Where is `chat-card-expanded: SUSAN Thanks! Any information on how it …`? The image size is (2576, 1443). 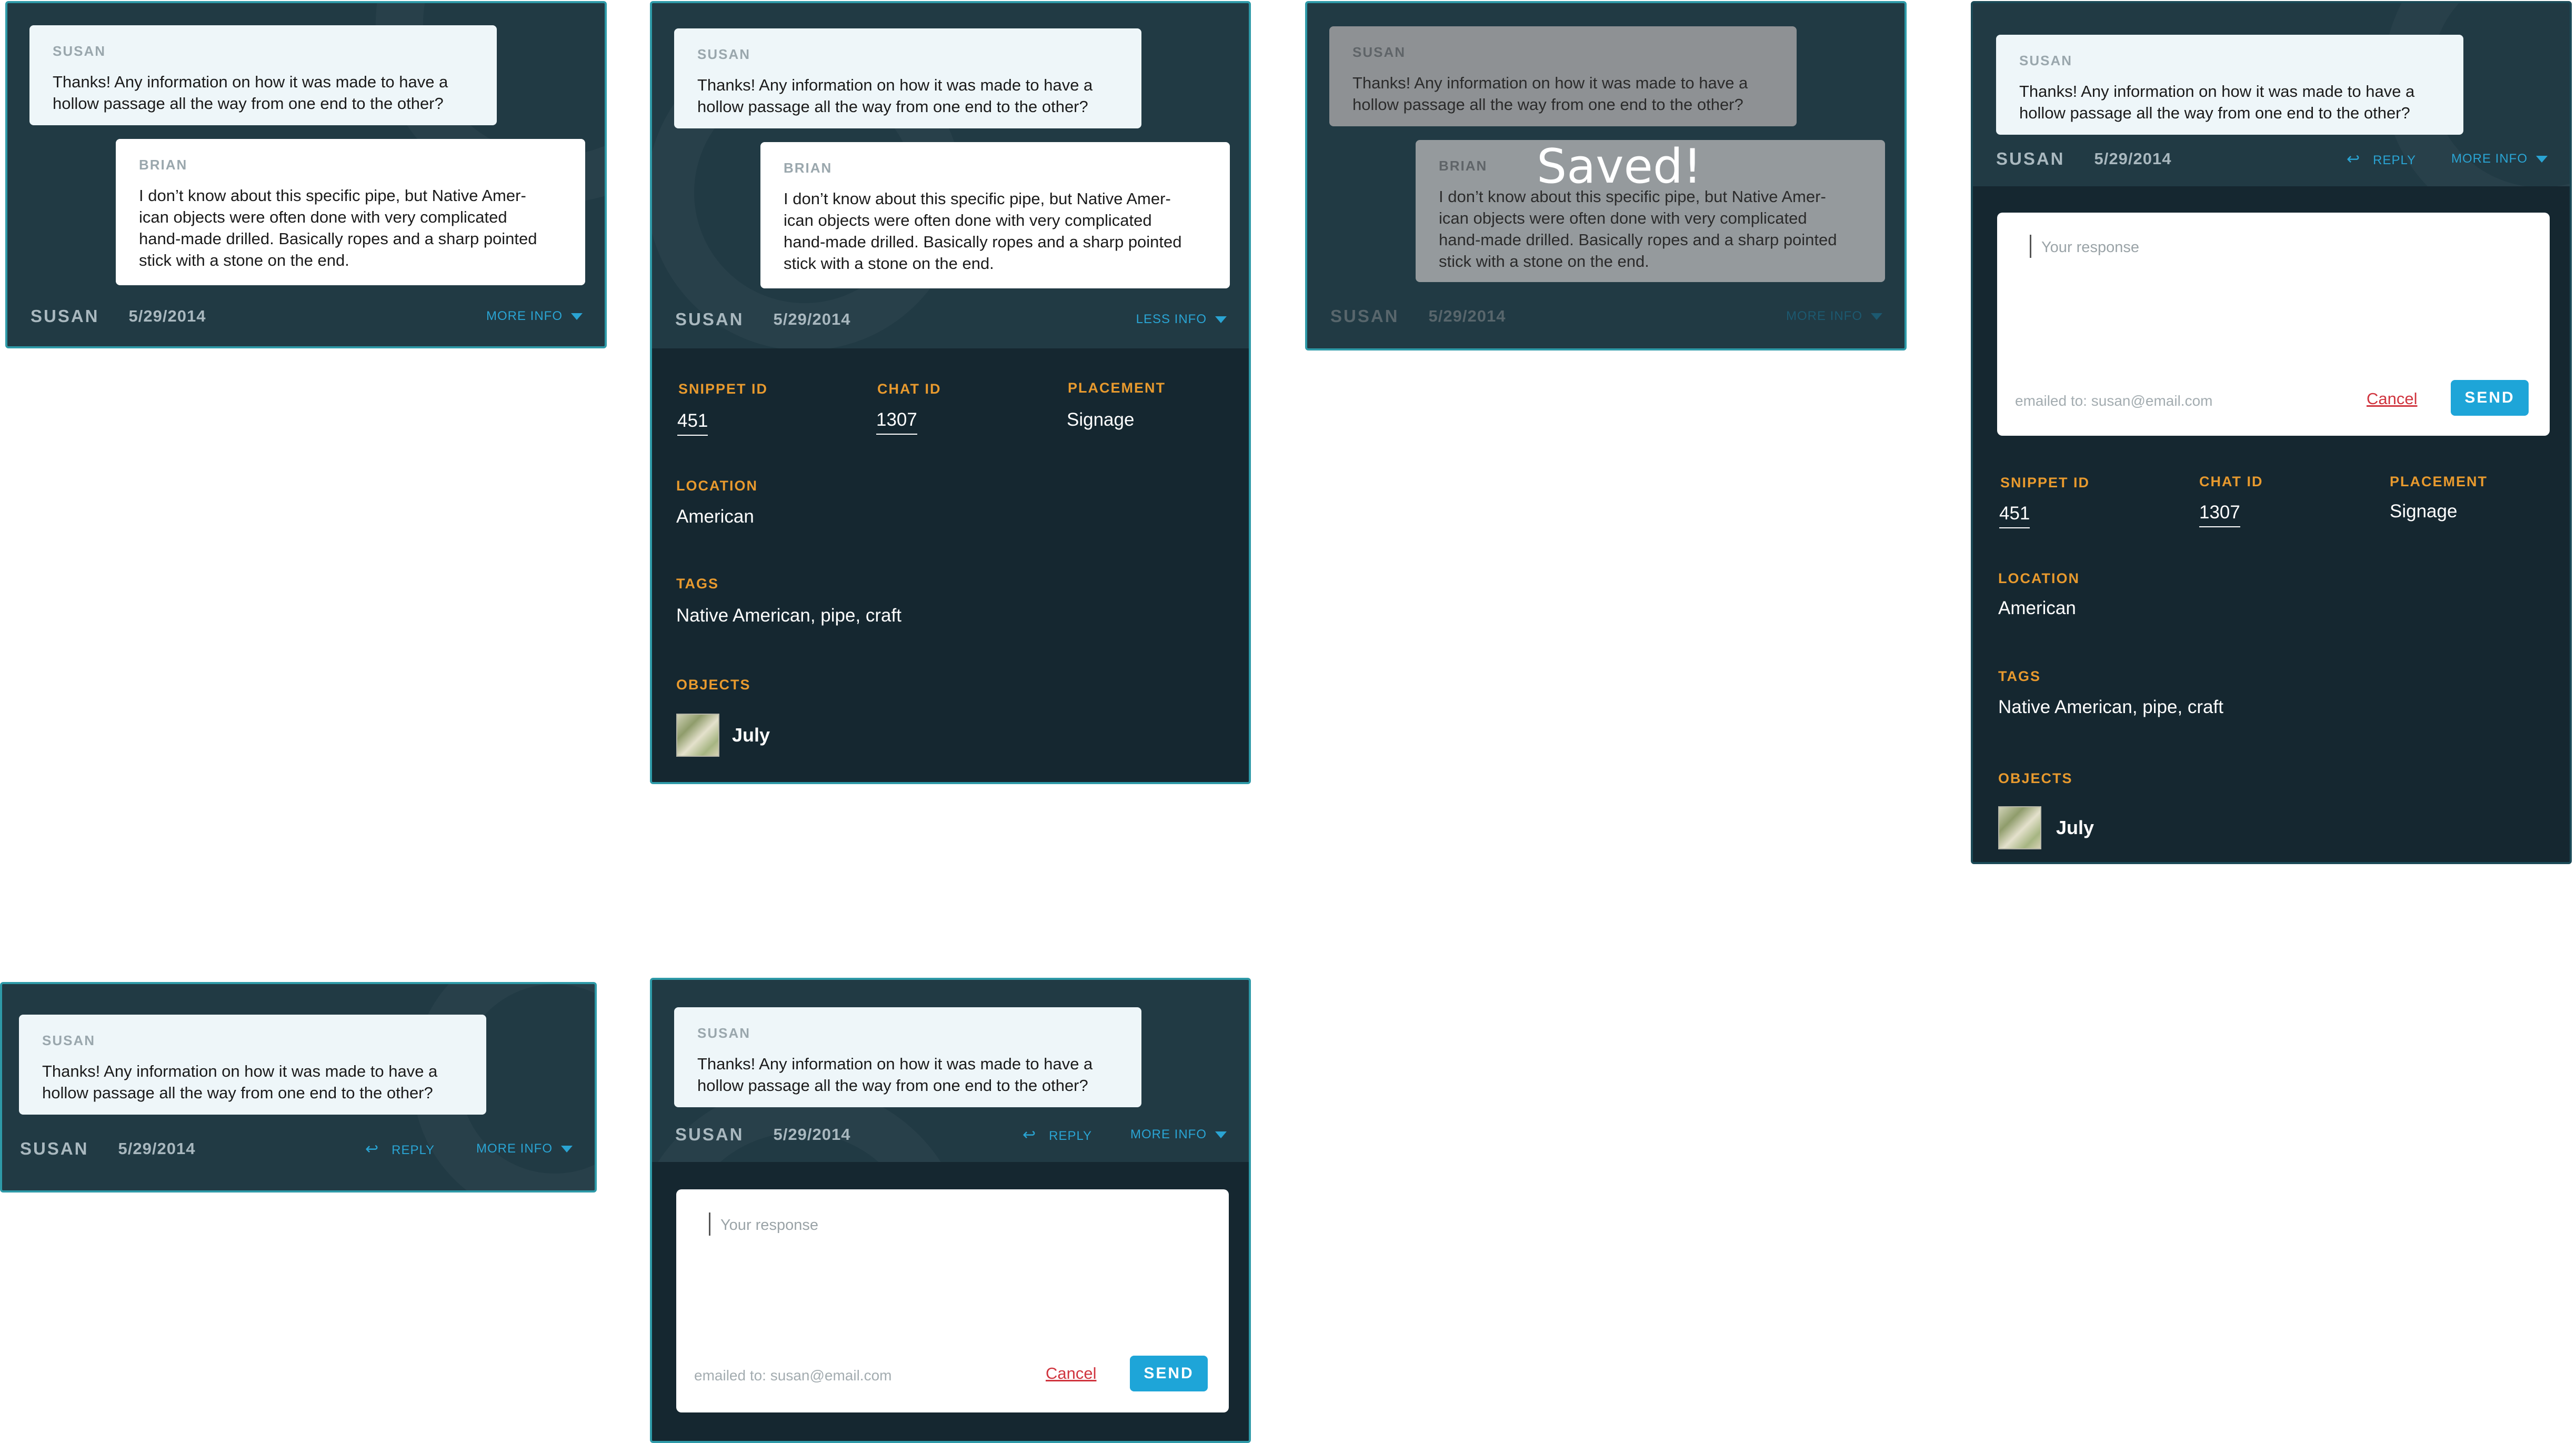
chat-card-expanded: SUSAN Thanks! Any information on how it … is located at coordinates (950, 392).